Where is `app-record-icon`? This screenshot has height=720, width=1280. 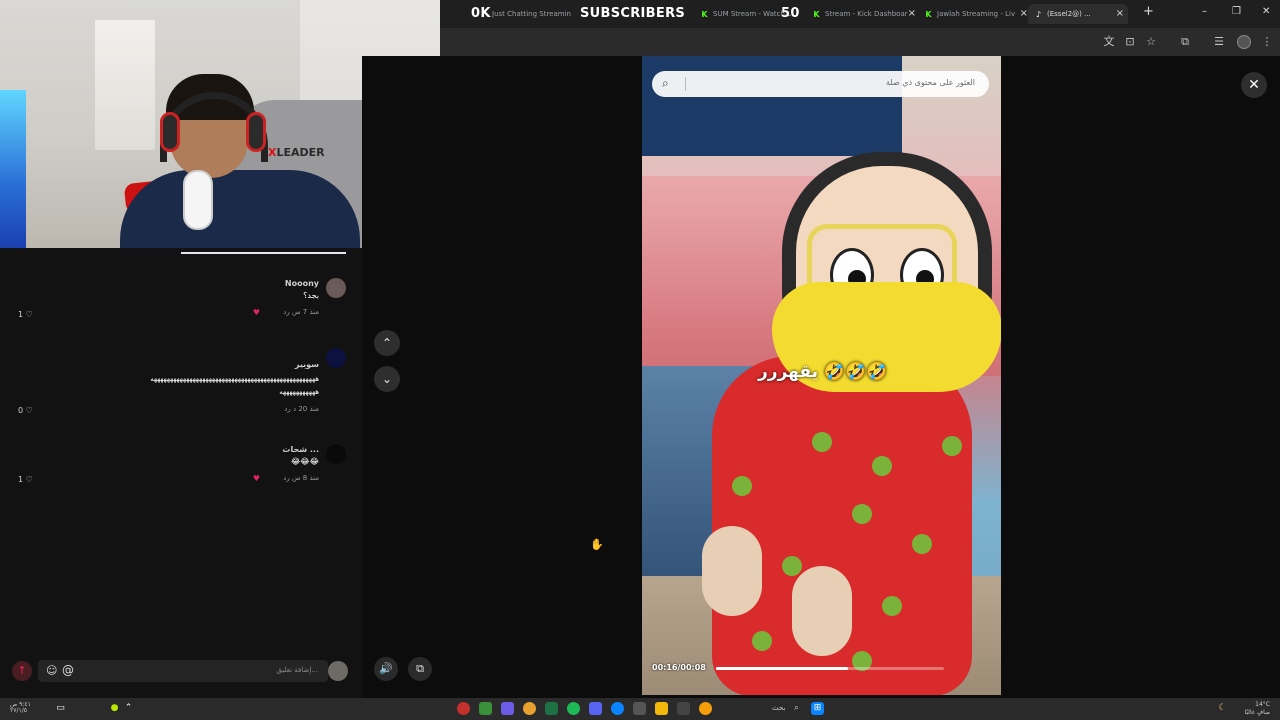 app-record-icon is located at coordinates (463, 708).